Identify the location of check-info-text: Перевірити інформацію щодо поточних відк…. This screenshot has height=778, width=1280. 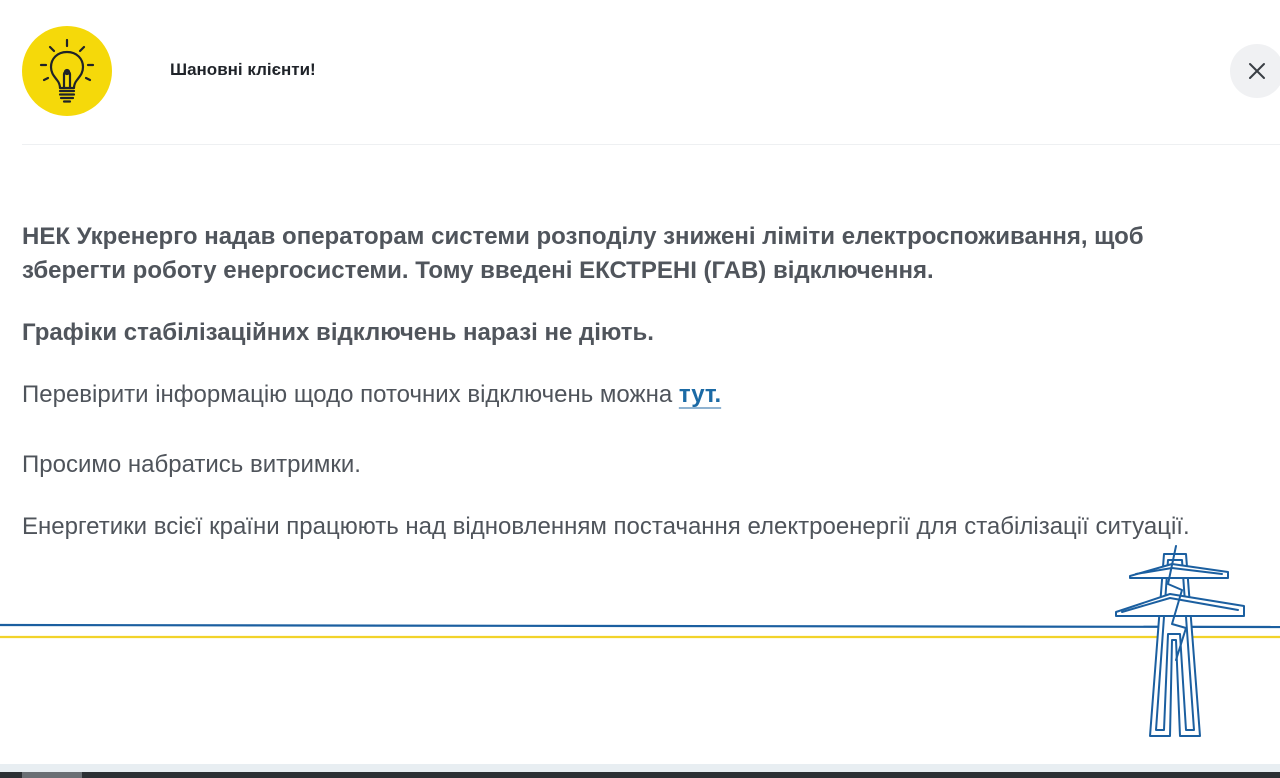
(637, 395).